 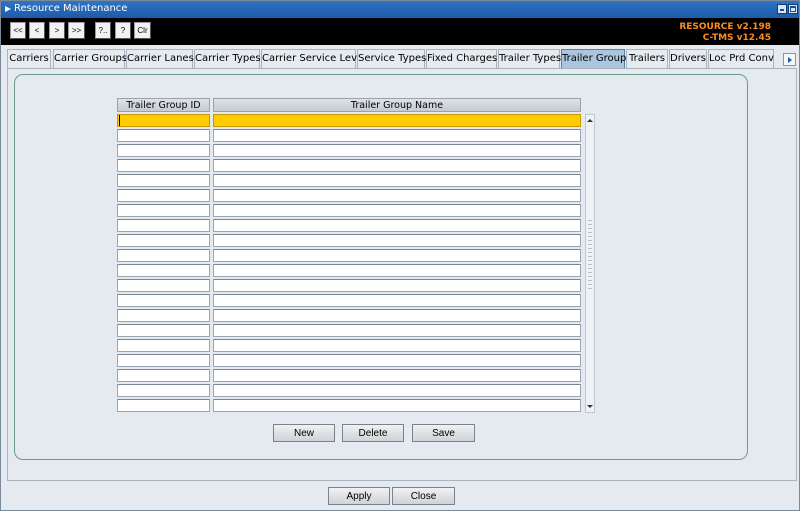 I want to click on grid-scrollbar, so click(x=590, y=263).